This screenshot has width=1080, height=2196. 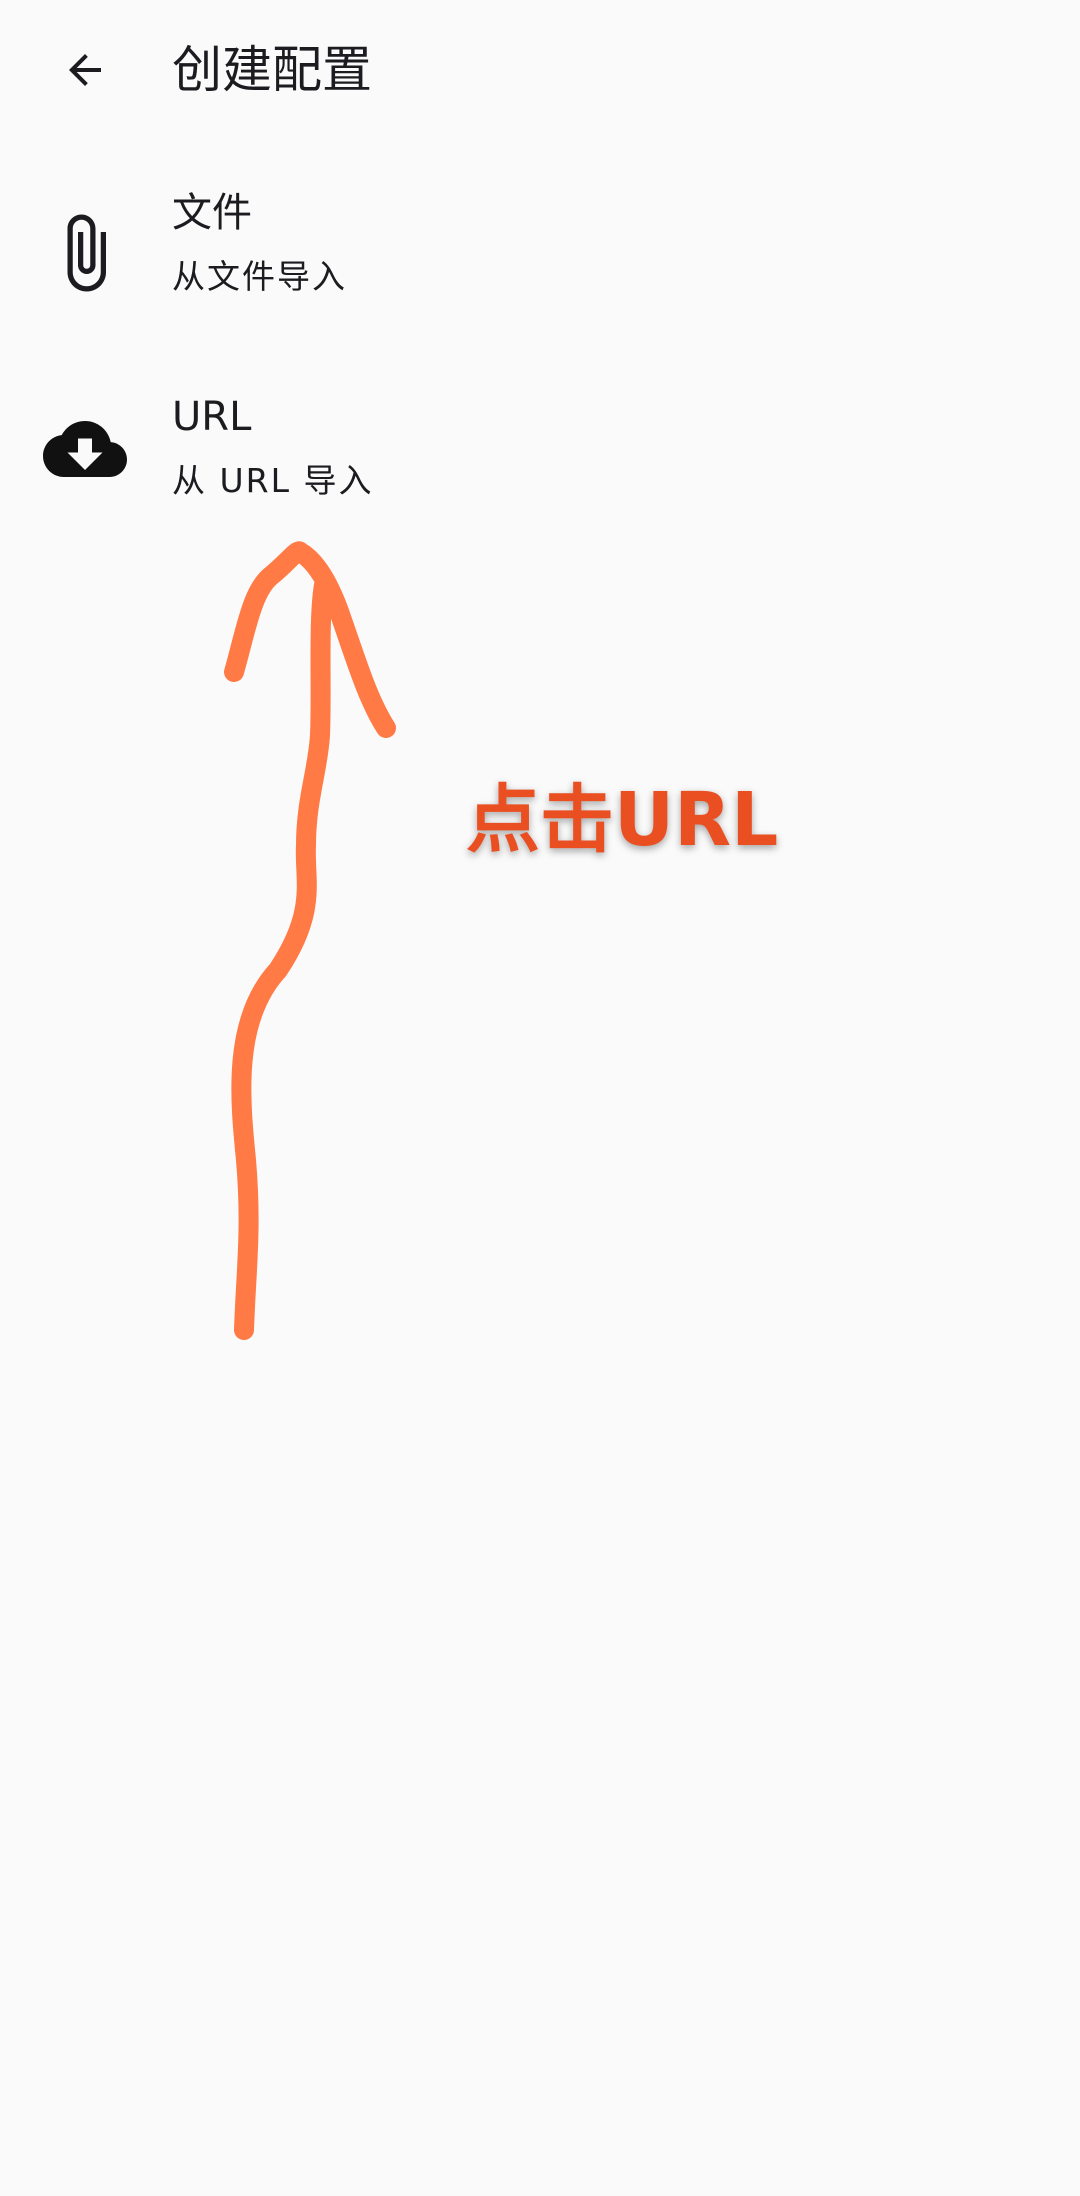 I want to click on back-button, so click(x=85, y=70).